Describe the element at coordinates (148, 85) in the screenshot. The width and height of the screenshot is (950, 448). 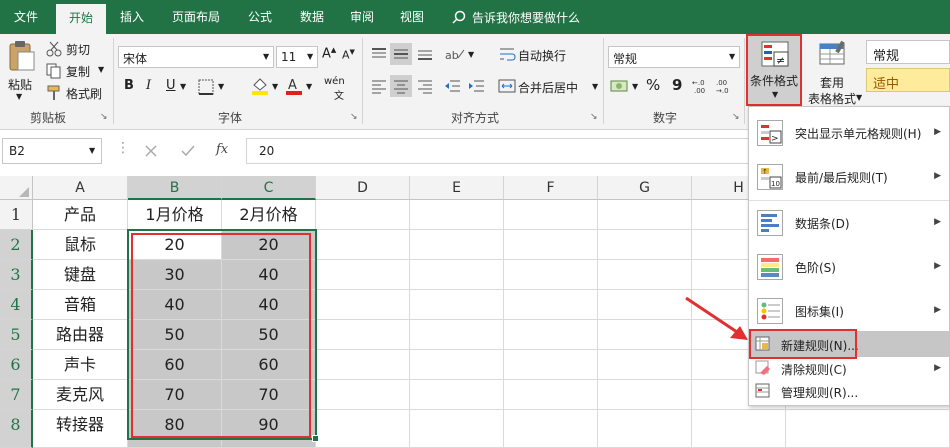
I see `italic-button: I` at that location.